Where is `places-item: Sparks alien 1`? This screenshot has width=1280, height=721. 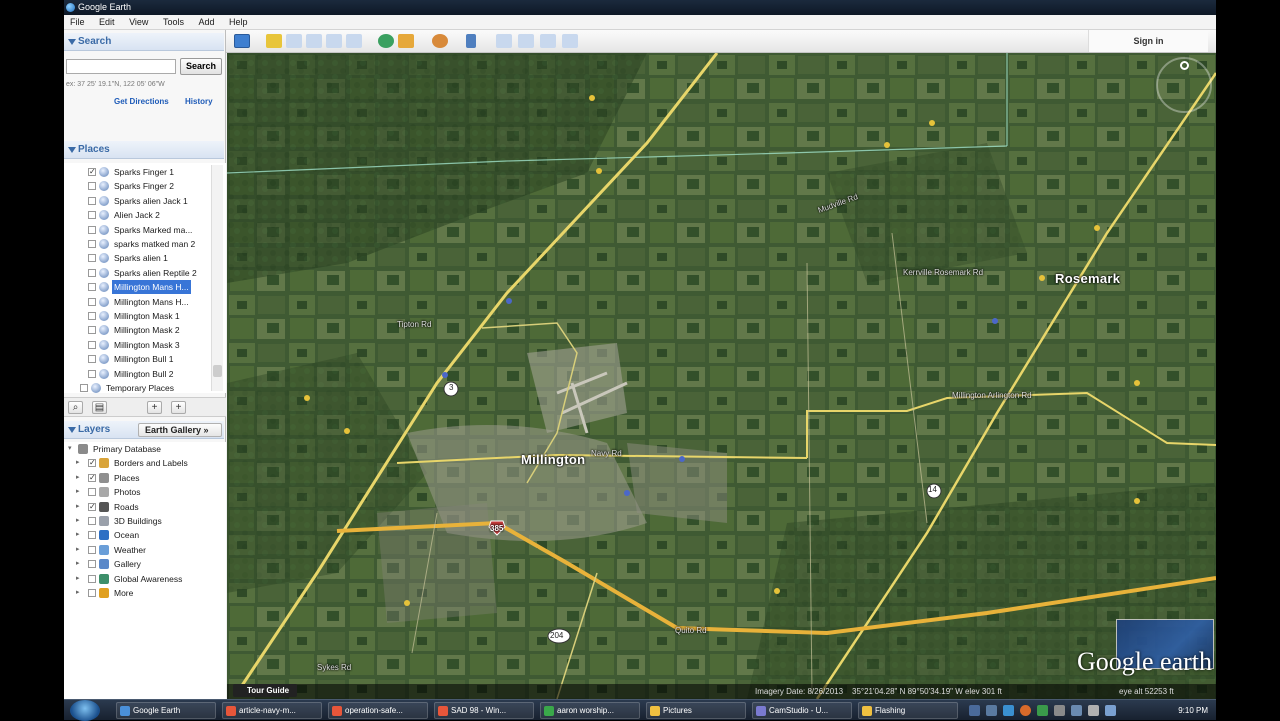 places-item: Sparks alien 1 is located at coordinates (138, 258).